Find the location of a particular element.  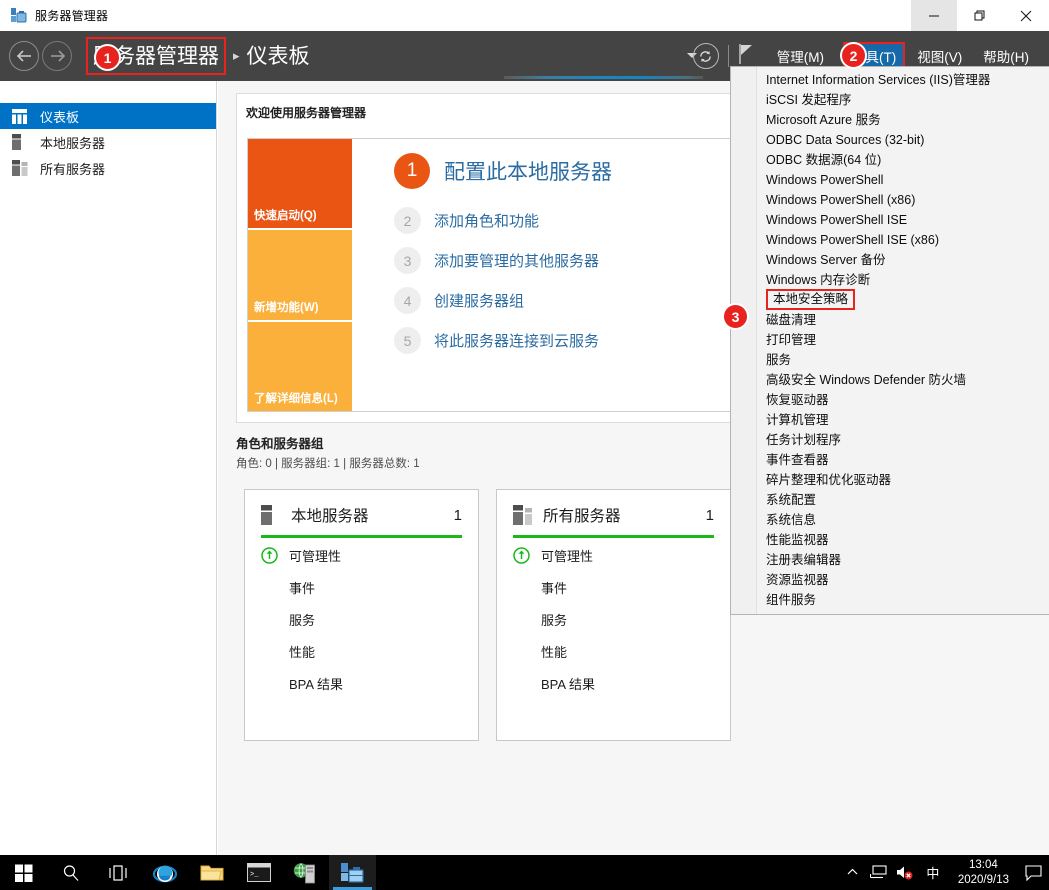

step-label: 将此服务器连接到云服务 is located at coordinates (516, 340).